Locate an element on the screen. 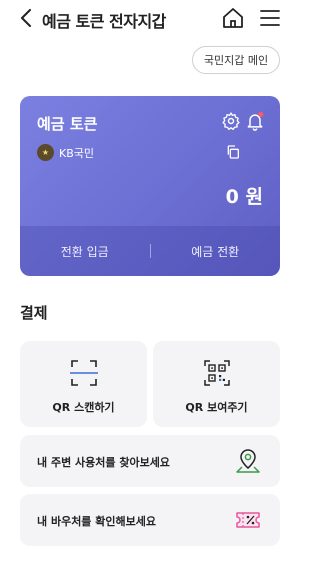  qr-scan-icon is located at coordinates (83, 373).